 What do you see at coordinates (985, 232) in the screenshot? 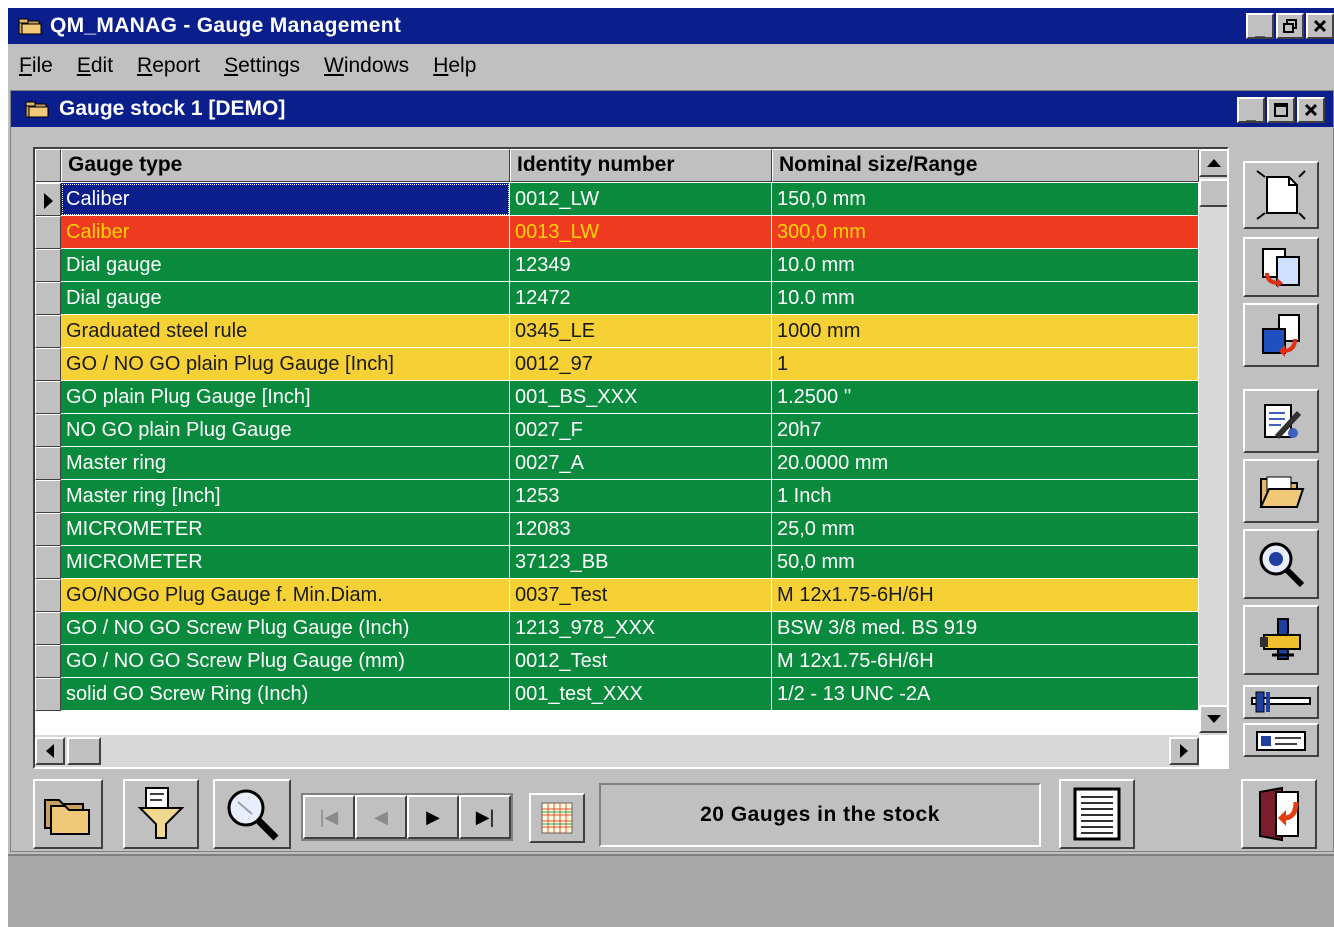
I see `cell-nominal-size: 300,0 mm` at bounding box center [985, 232].